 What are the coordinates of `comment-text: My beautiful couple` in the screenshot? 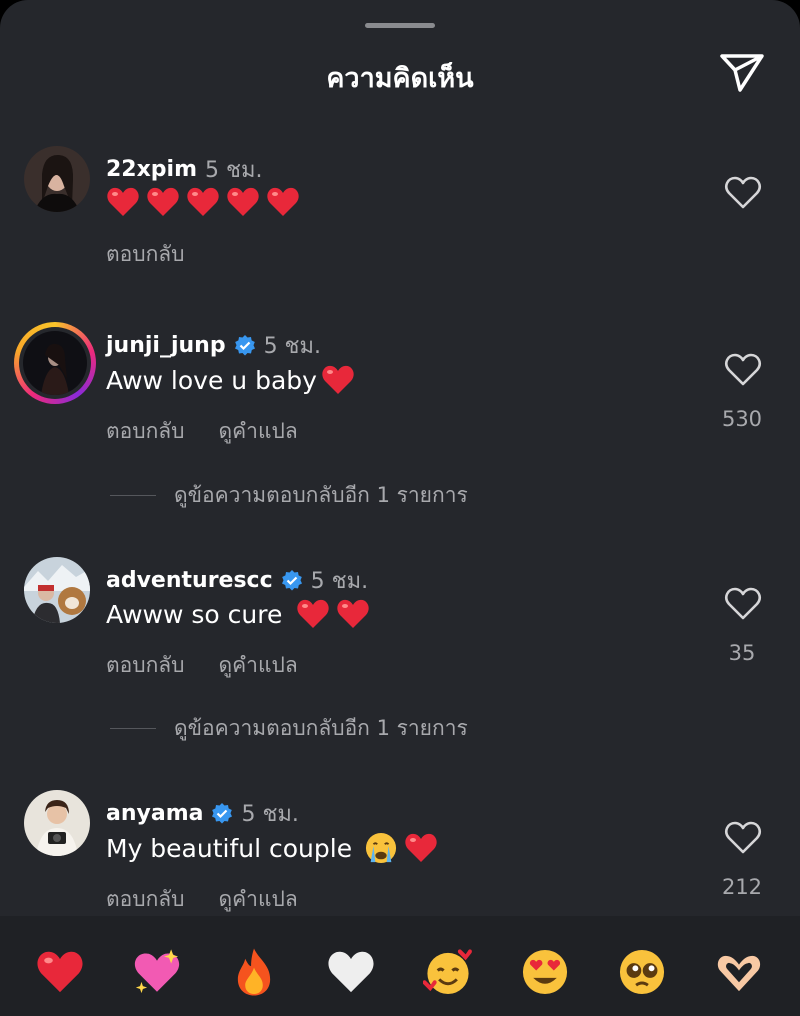 It's located at (275, 848).